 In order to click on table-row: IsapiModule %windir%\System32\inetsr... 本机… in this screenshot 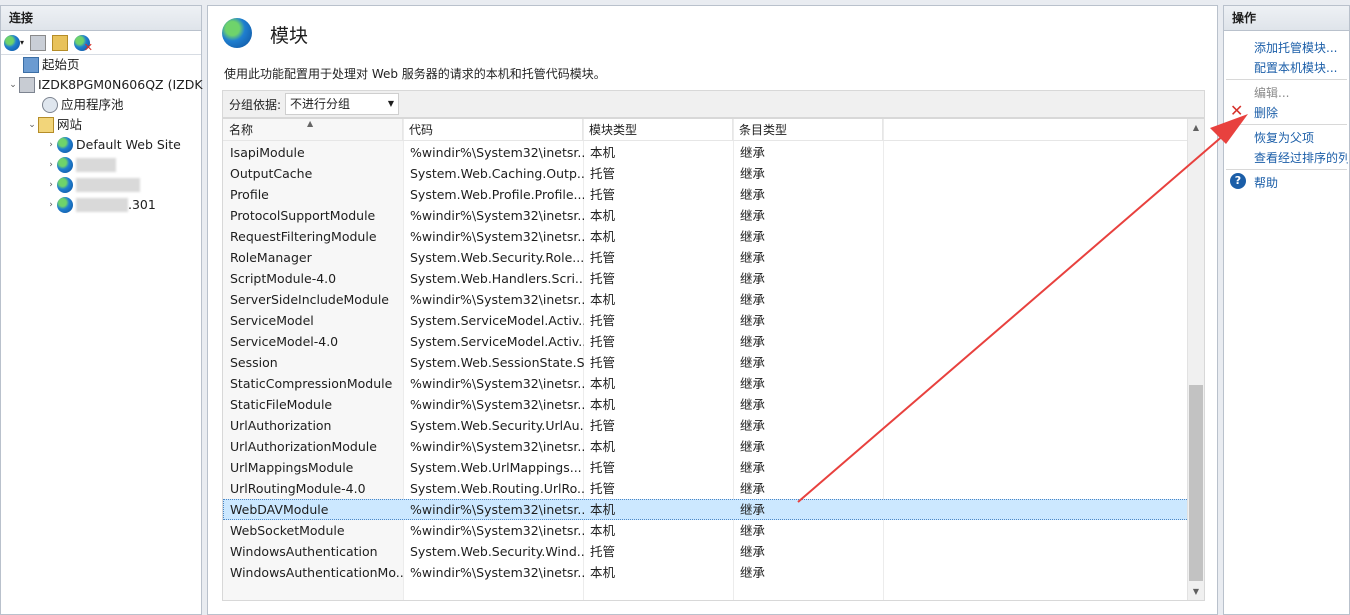, I will do `click(706, 152)`.